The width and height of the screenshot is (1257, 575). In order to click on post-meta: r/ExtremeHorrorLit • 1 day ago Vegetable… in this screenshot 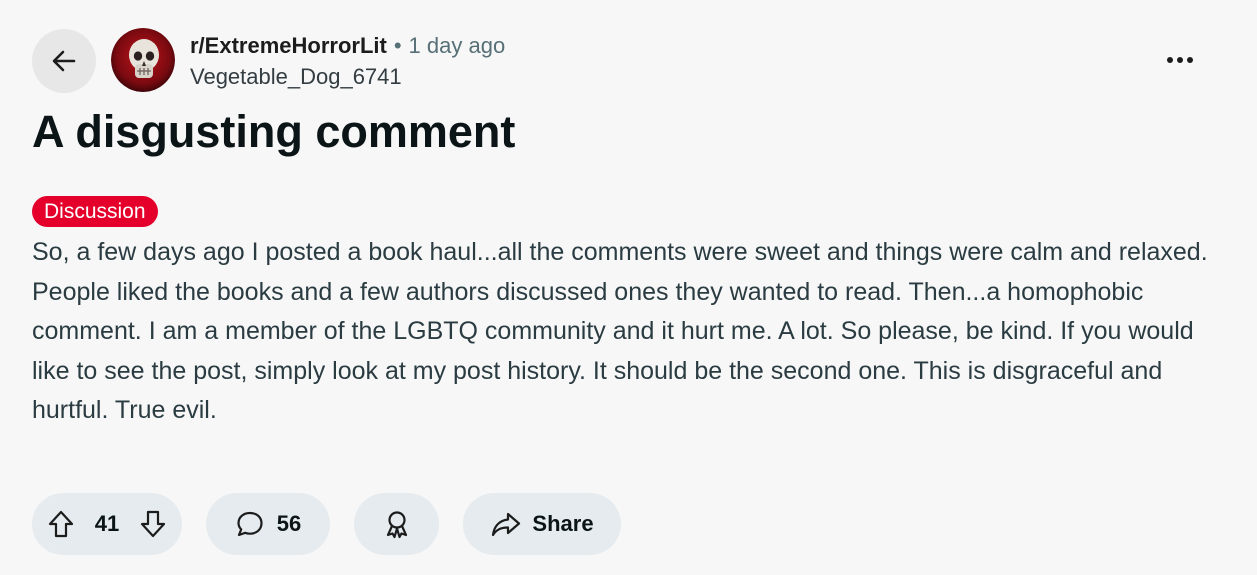, I will do `click(347, 61)`.